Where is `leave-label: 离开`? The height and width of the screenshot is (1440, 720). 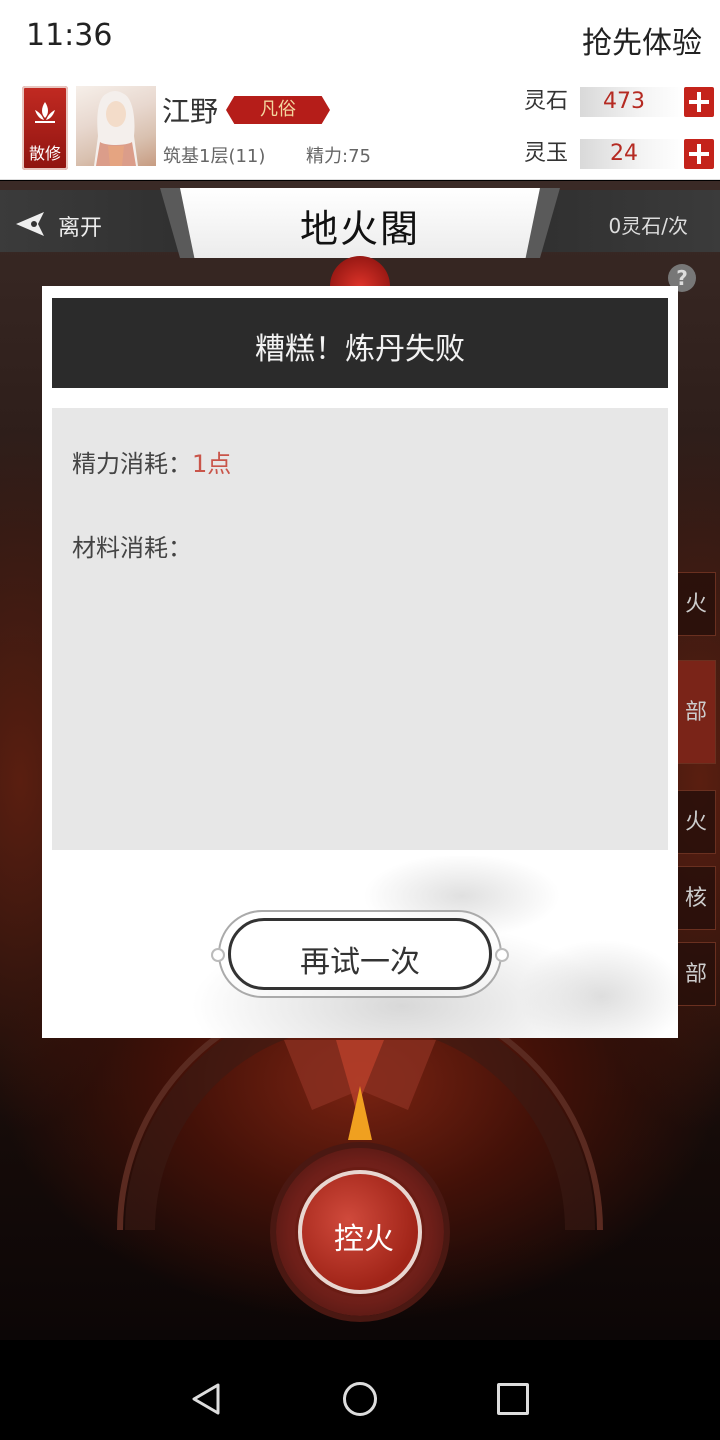 leave-label: 离开 is located at coordinates (80, 228).